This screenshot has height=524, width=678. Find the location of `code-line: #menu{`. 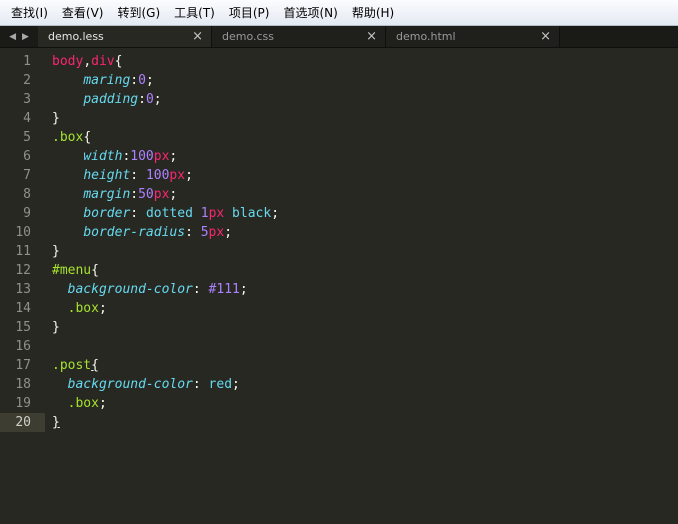

code-line: #menu{ is located at coordinates (165, 270).